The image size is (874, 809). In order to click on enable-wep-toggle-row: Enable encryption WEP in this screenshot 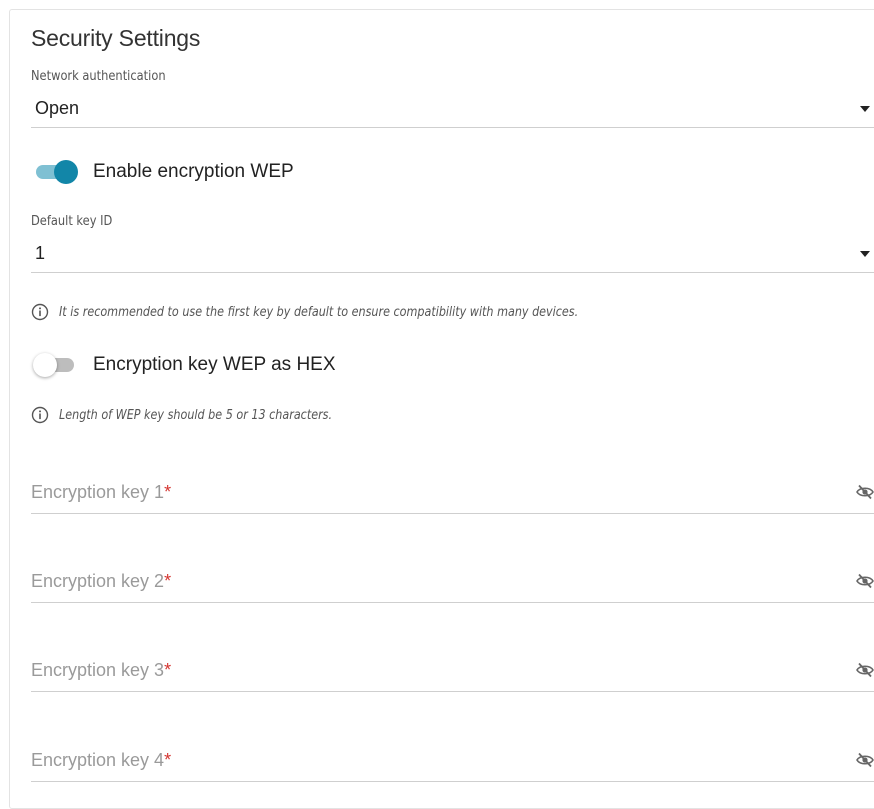, I will do `click(163, 172)`.